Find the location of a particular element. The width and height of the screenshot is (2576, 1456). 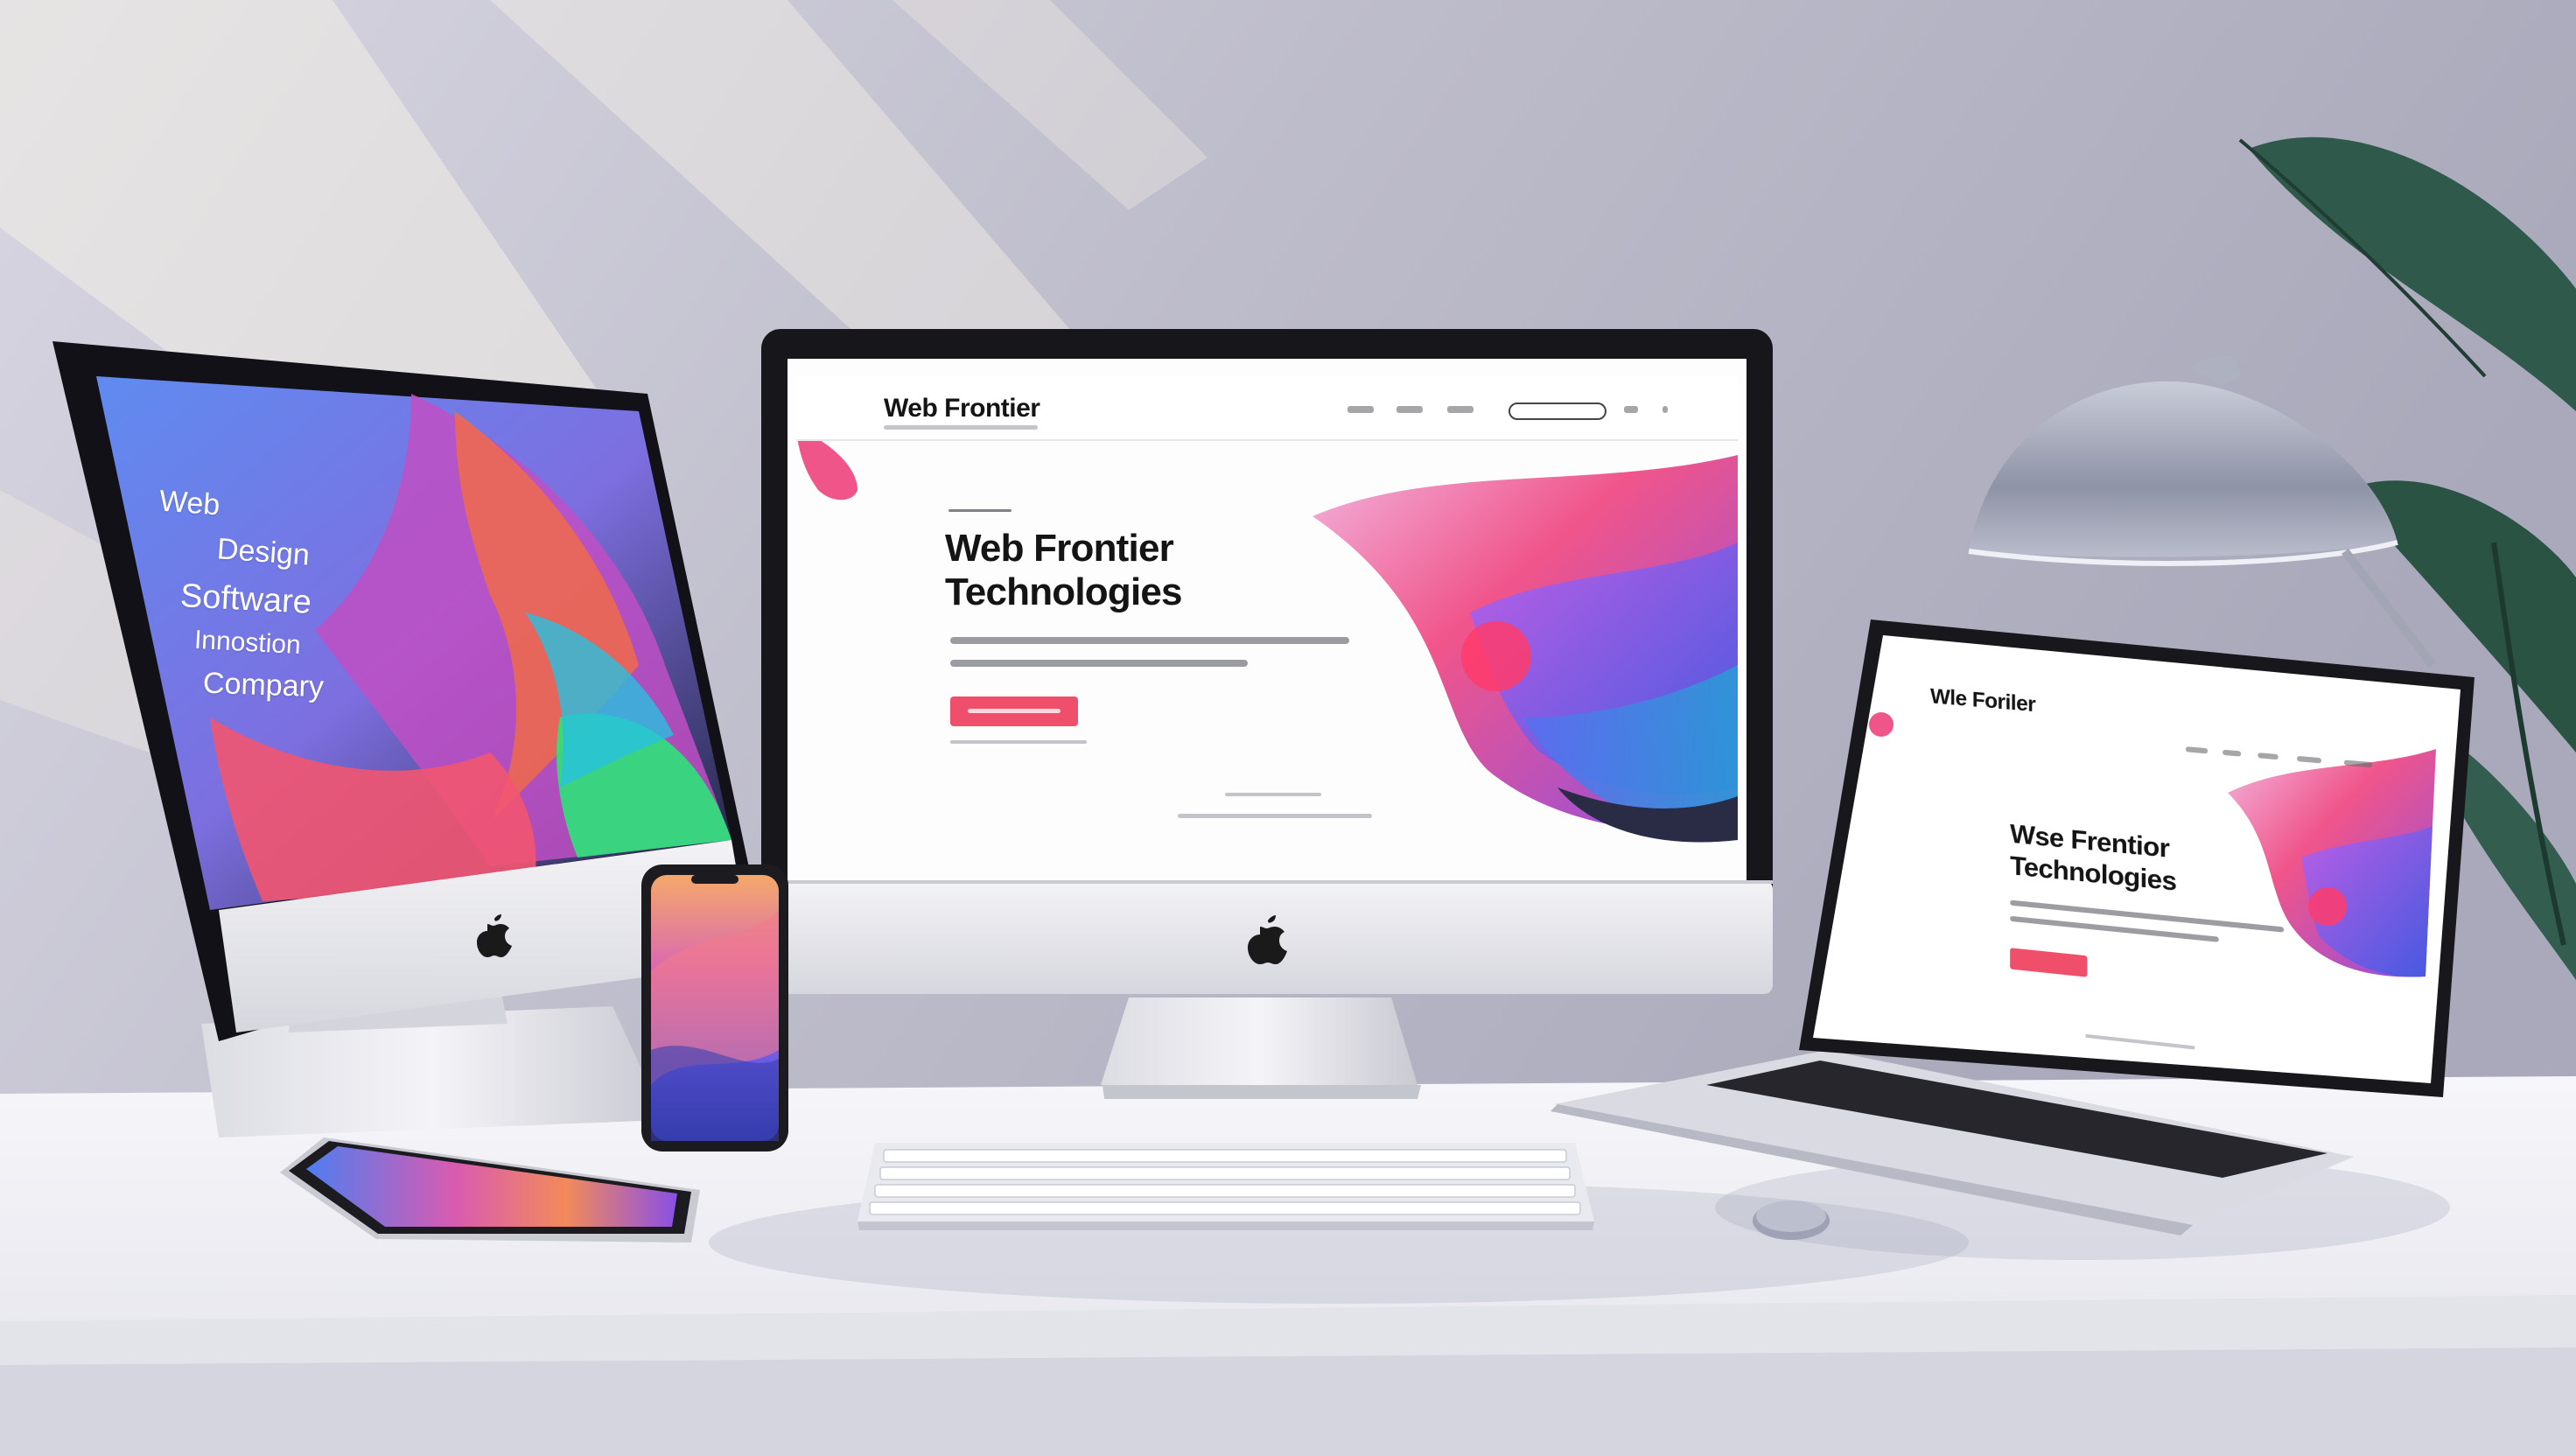

laptop-site-logo: Wle Foriler is located at coordinates (1982, 701).